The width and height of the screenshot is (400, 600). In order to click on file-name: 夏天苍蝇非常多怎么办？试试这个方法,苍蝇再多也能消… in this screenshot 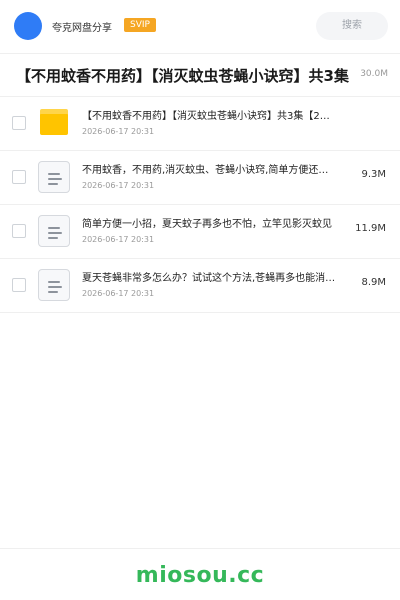, I will do `click(220, 279)`.